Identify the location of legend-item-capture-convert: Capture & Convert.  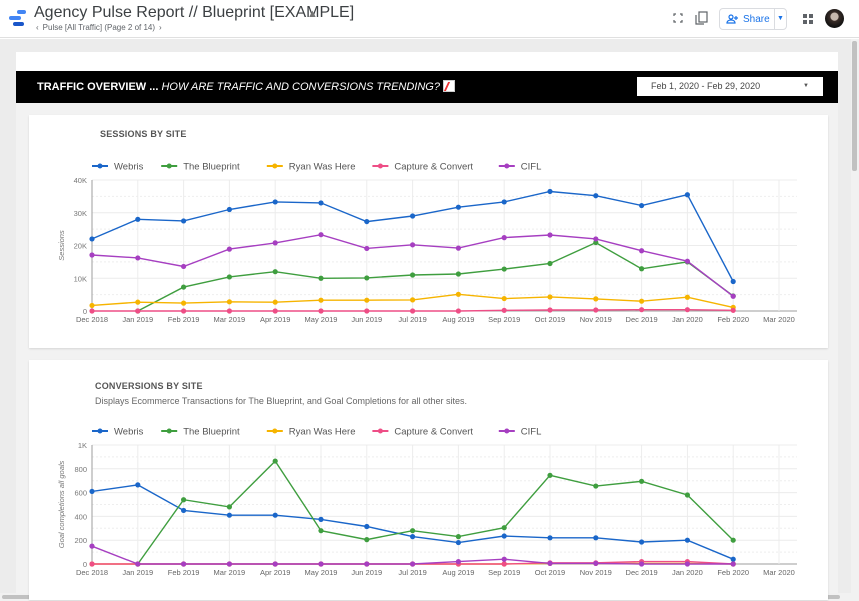
(422, 432).